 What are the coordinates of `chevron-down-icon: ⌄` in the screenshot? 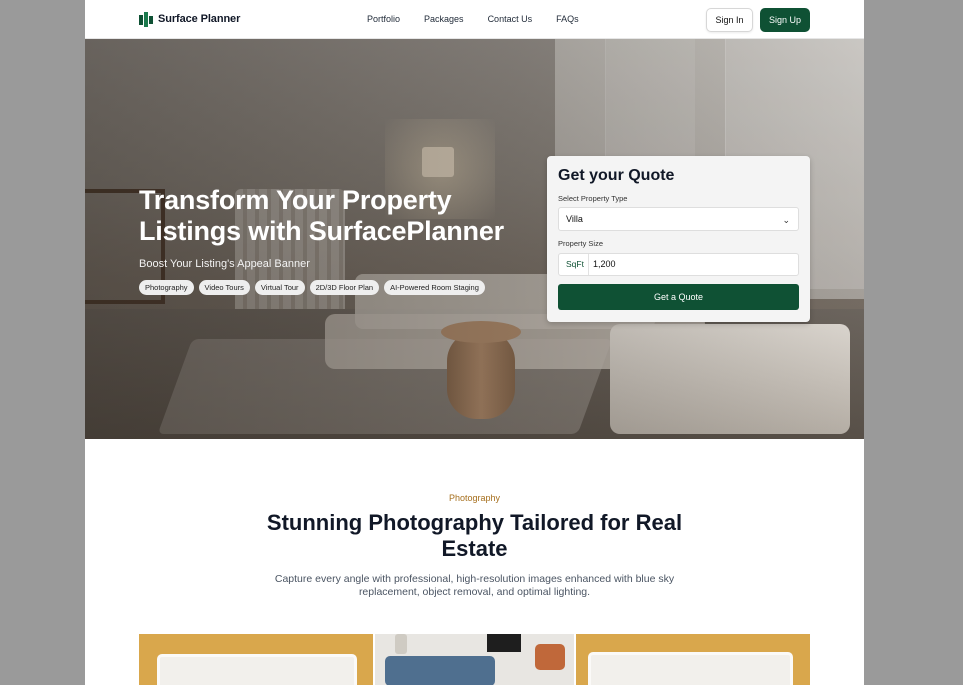 It's located at (786, 220).